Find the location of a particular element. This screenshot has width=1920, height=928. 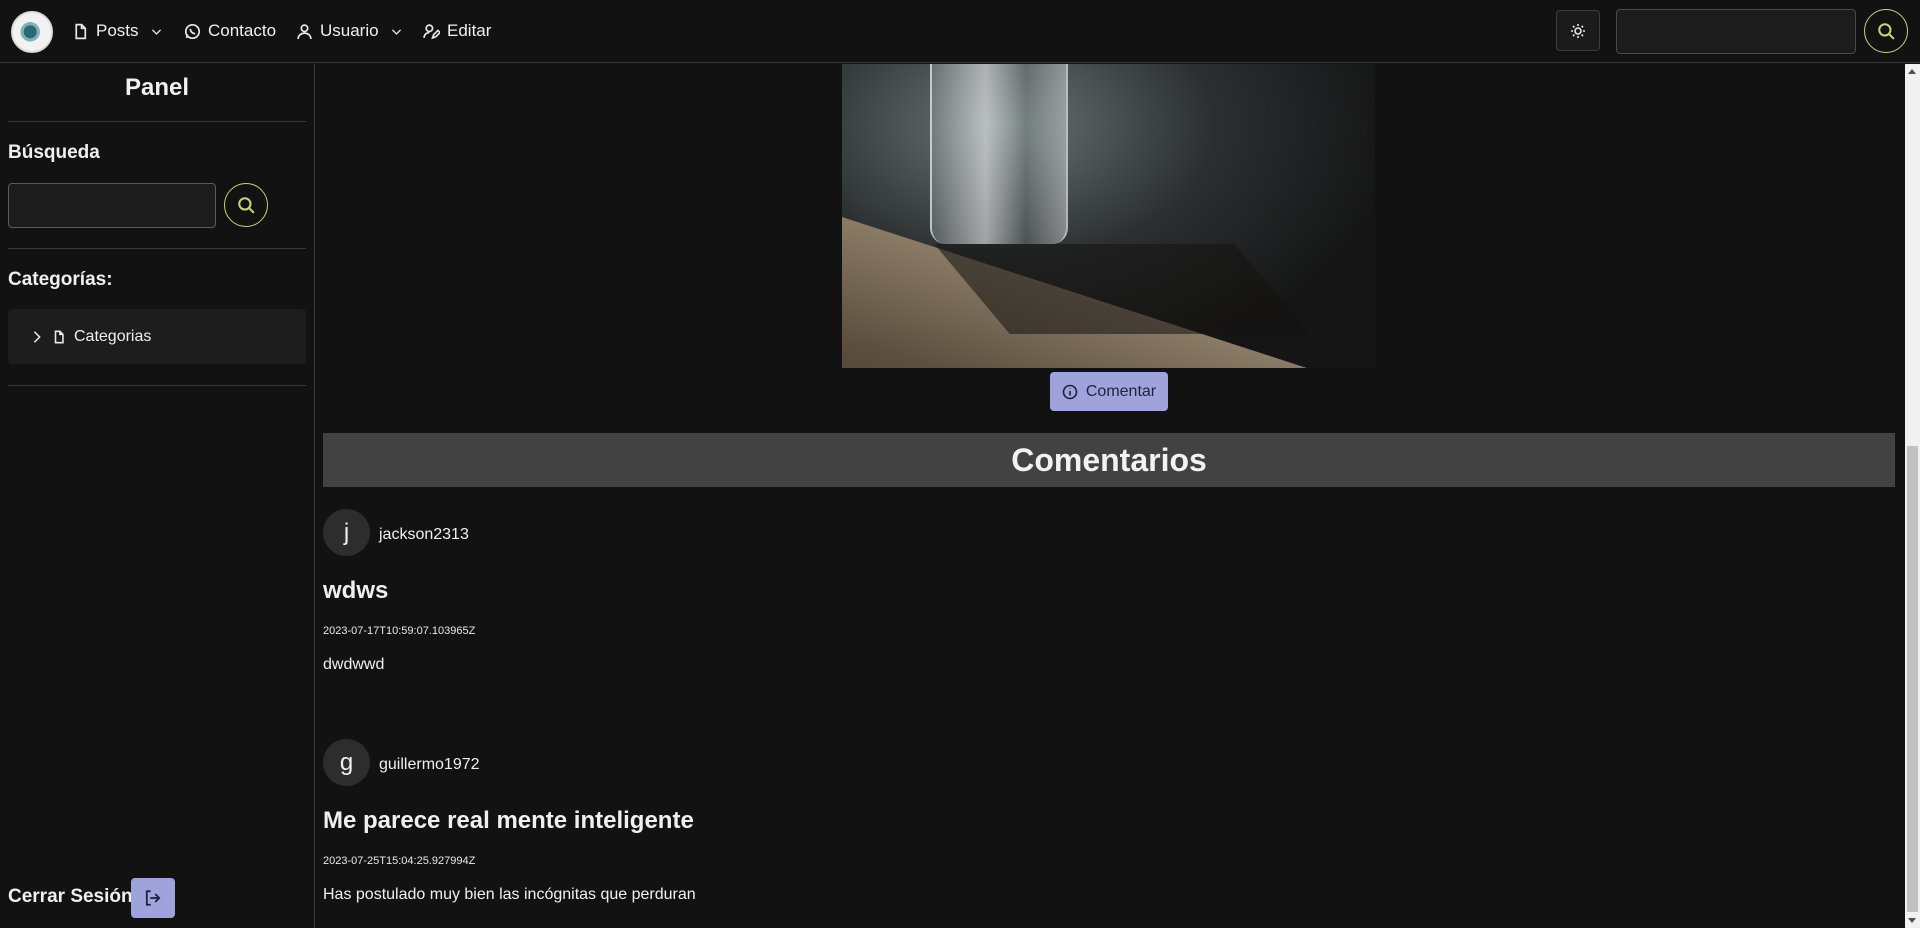

nav-usuario: Usuario is located at coordinates (349, 31).